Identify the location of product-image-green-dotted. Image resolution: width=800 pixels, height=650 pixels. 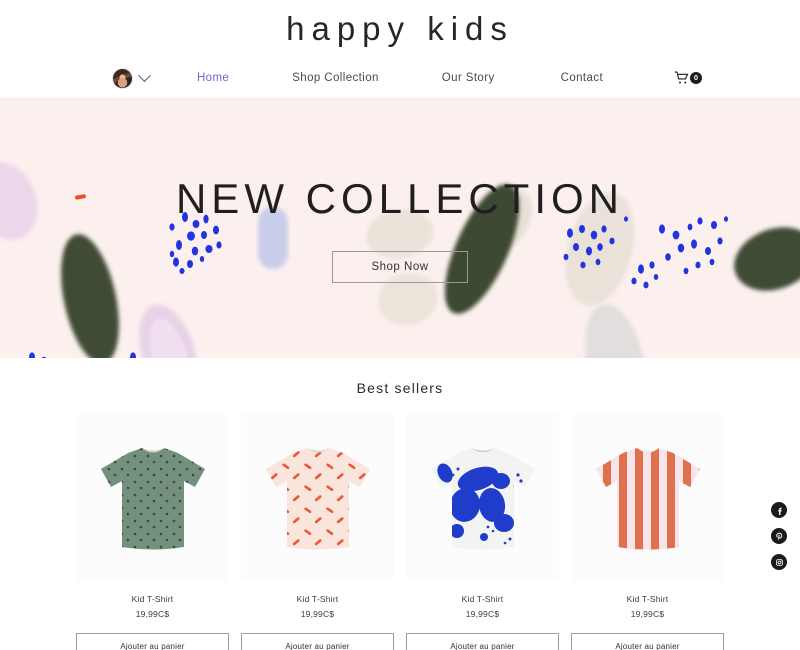
(152, 498).